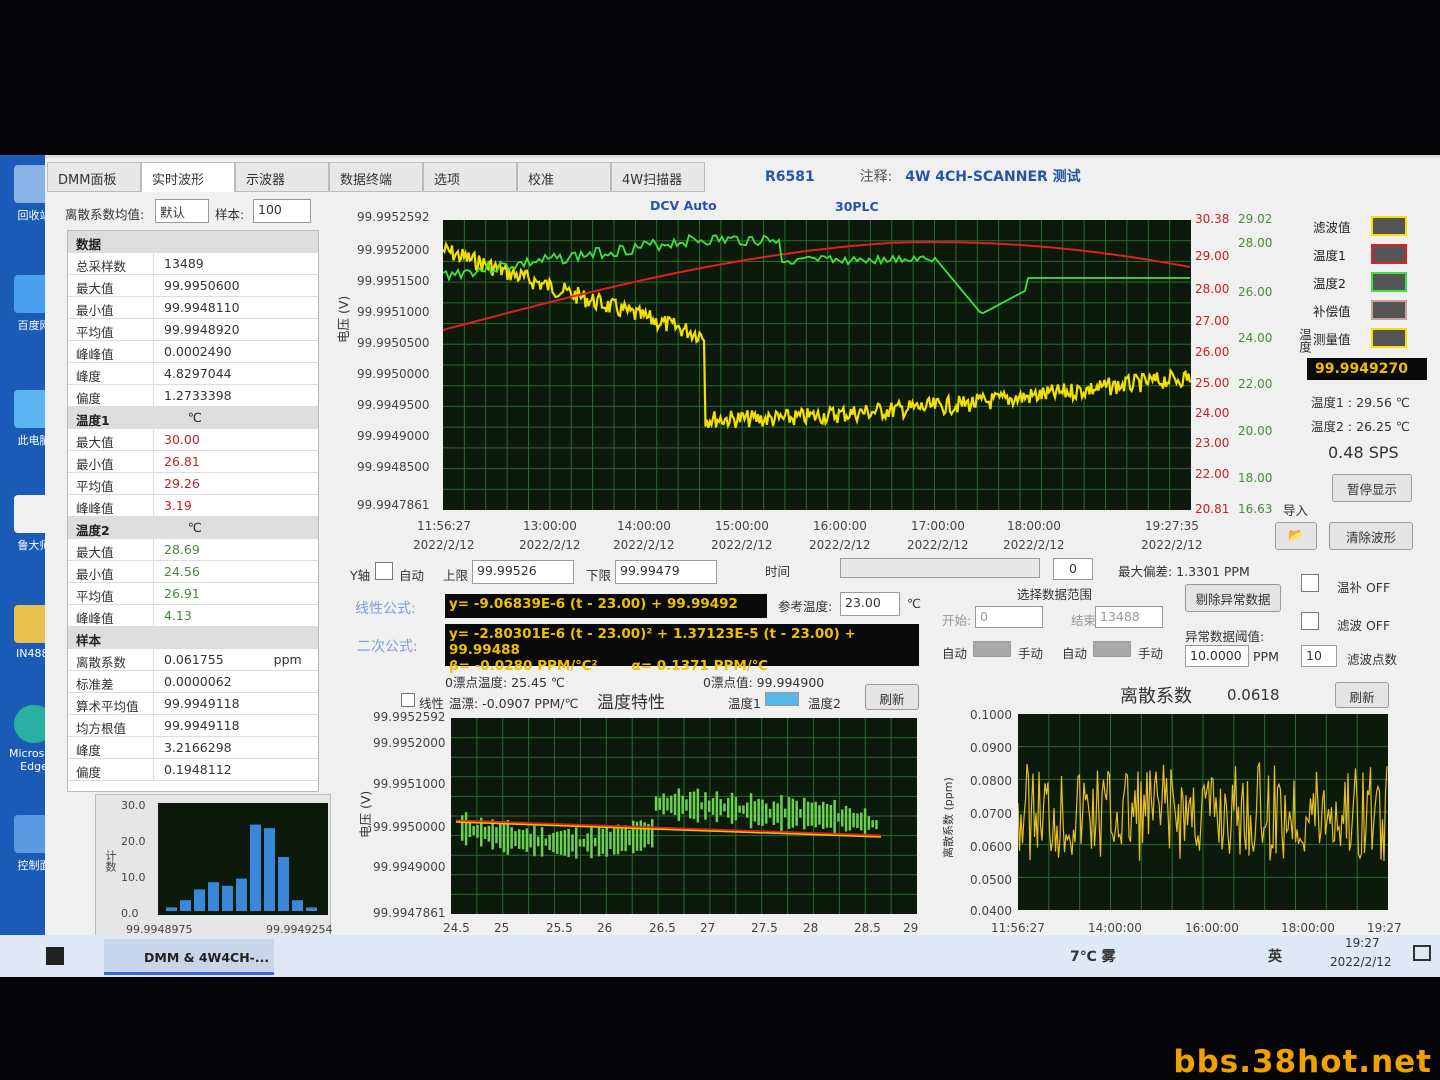 Image resolution: width=1440 pixels, height=1080 pixels. Describe the element at coordinates (393, 281) in the screenshot. I see `main-ytick: 99.9951500` at that location.